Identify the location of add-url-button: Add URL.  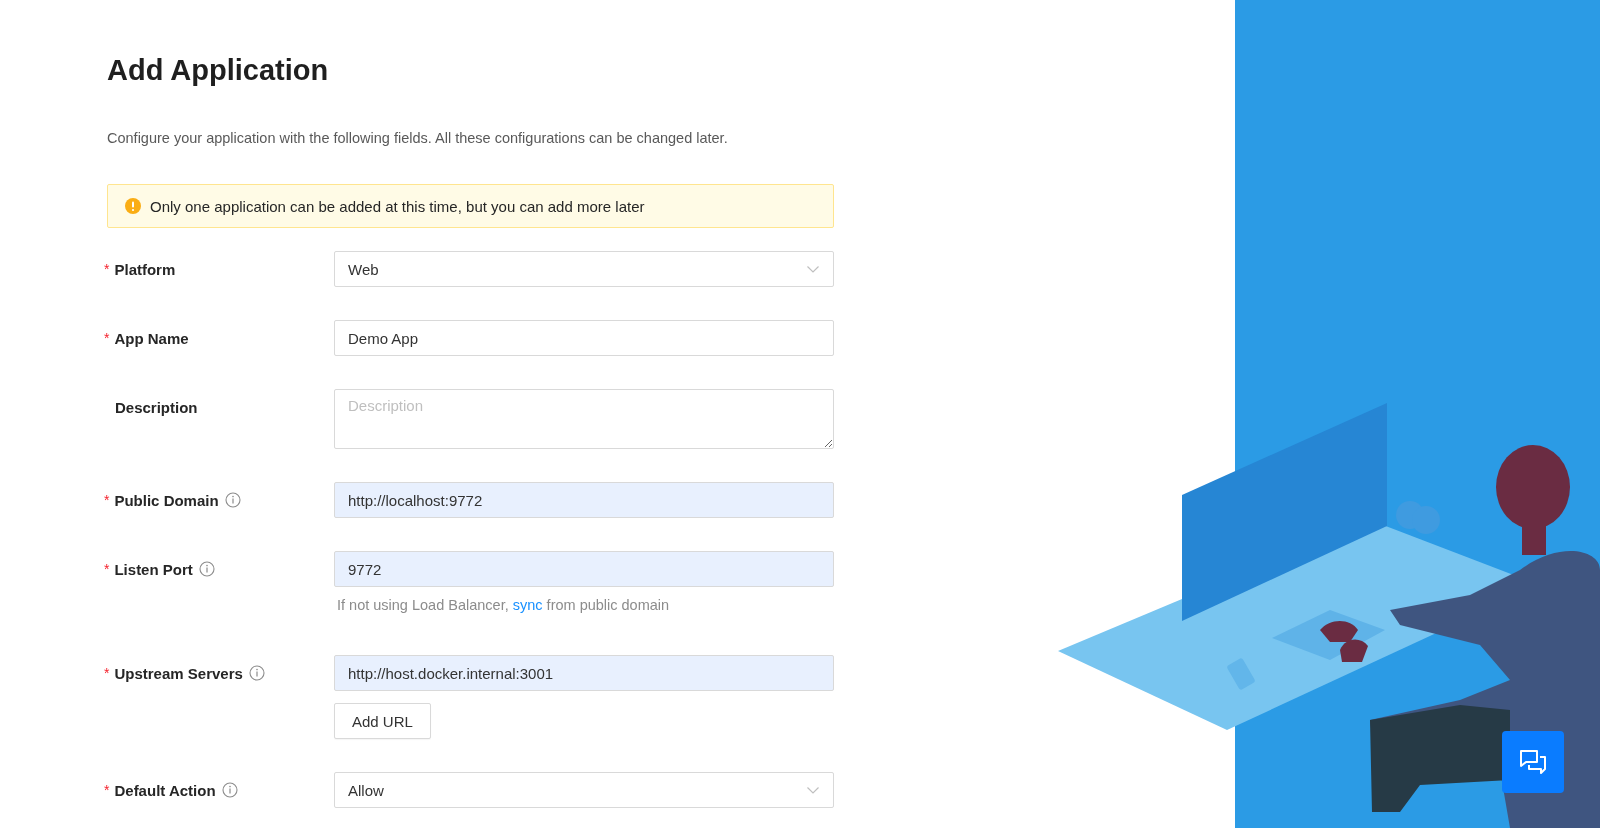
(382, 721).